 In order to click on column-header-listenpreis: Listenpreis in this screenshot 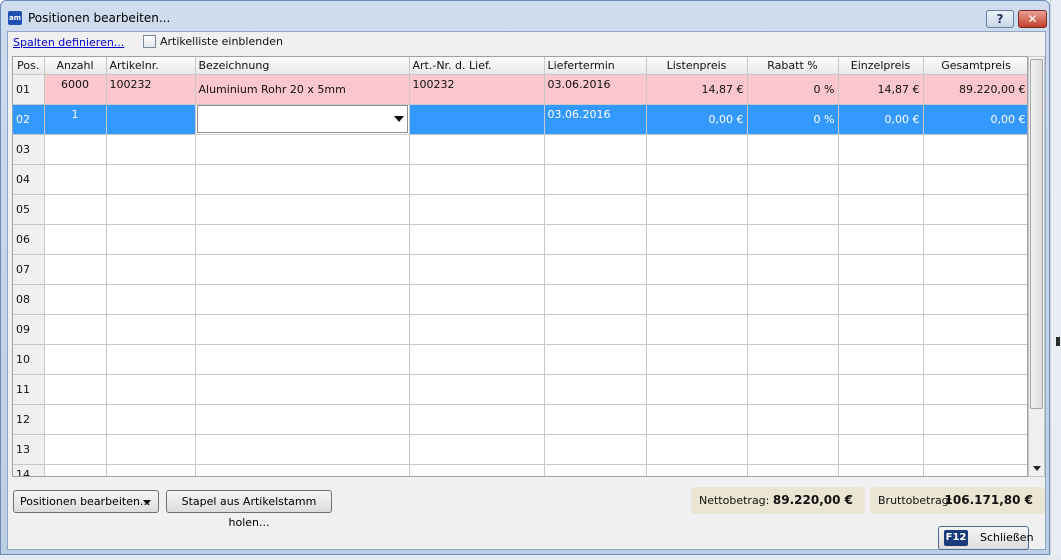, I will do `click(697, 66)`.